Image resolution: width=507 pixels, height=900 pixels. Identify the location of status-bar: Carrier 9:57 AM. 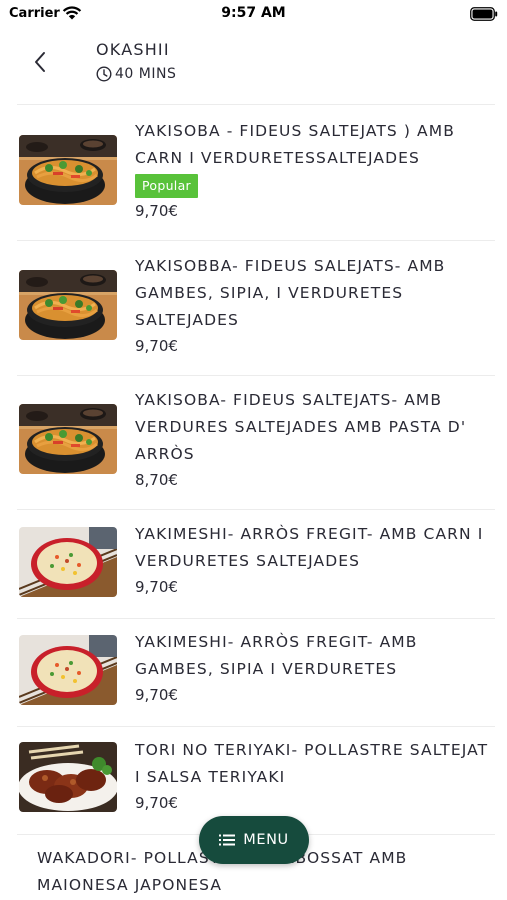
(253, 15).